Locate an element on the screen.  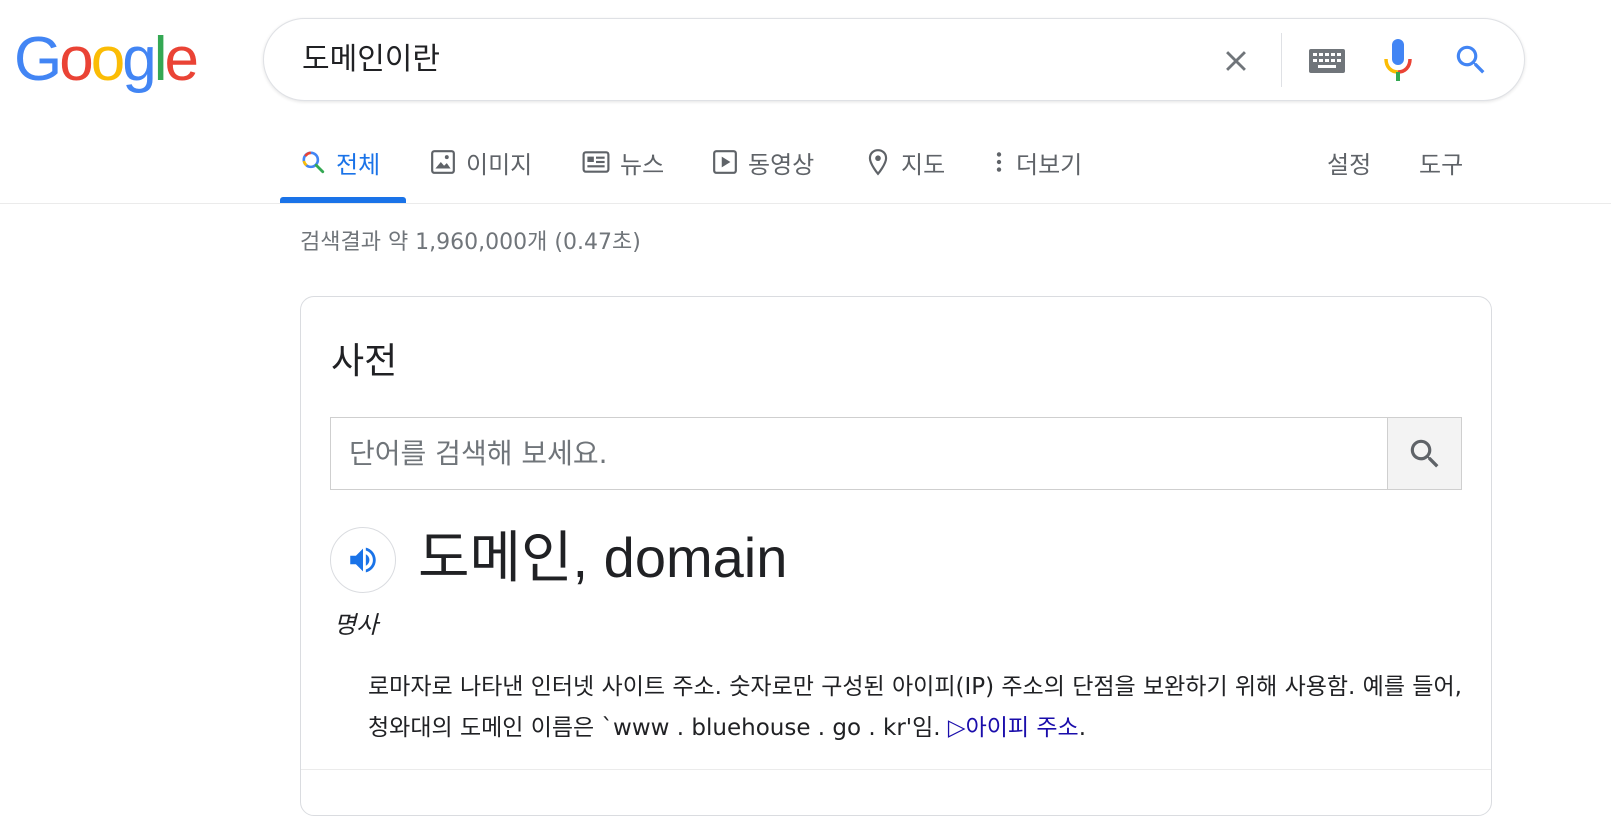
tab-tools: 도구 is located at coordinates (1441, 162).